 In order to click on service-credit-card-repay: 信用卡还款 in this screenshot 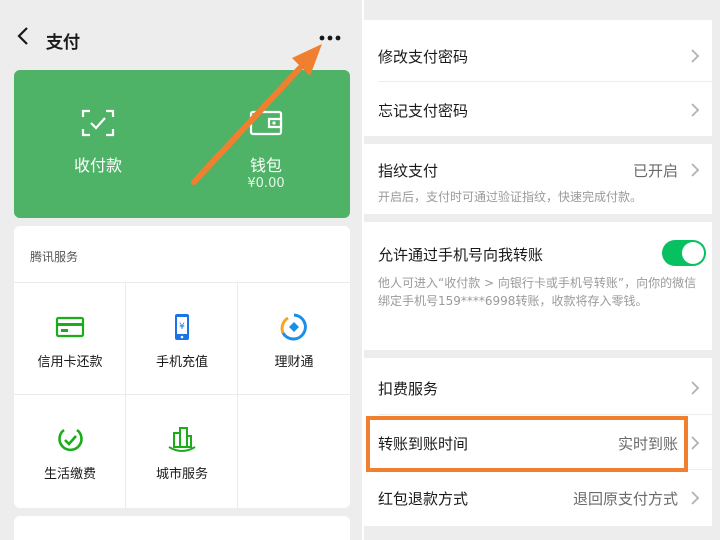, I will do `click(70, 339)`.